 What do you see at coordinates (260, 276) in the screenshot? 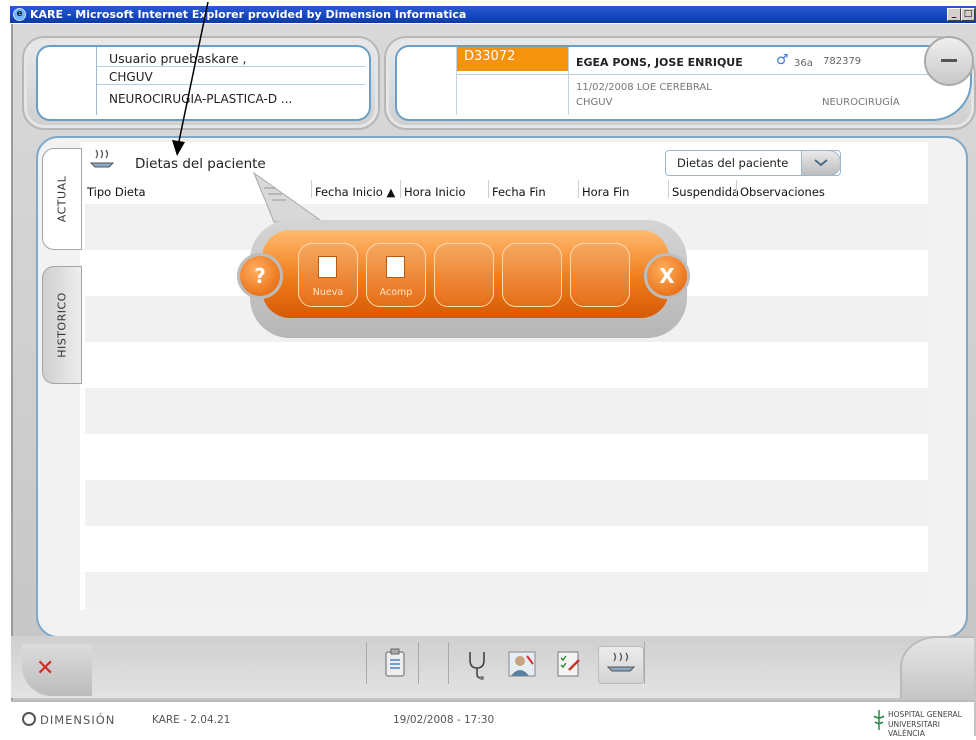
I see `help-button: ?` at bounding box center [260, 276].